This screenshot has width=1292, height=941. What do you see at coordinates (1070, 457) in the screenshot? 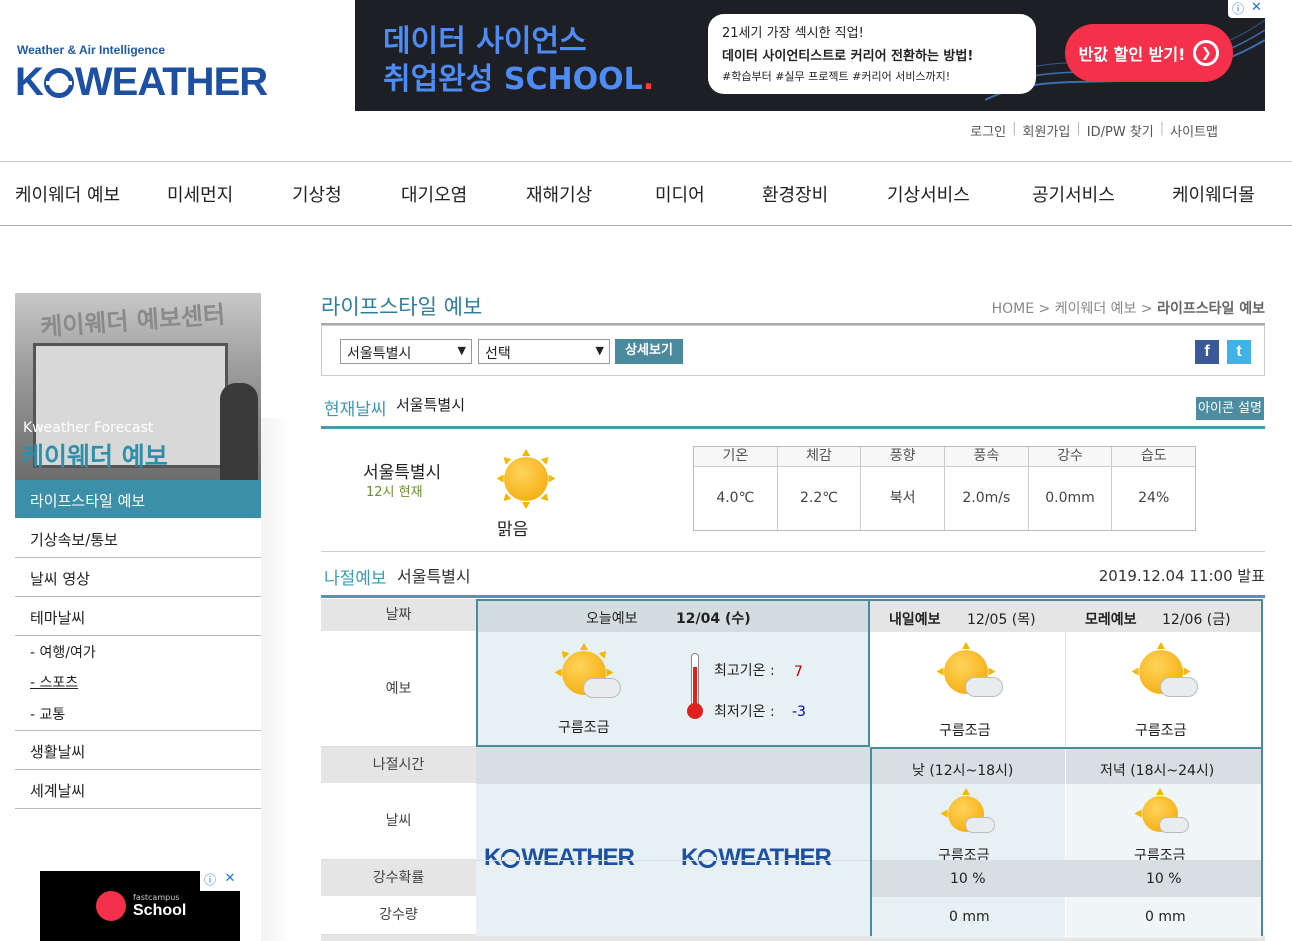
I see `header-precip: 강수` at bounding box center [1070, 457].